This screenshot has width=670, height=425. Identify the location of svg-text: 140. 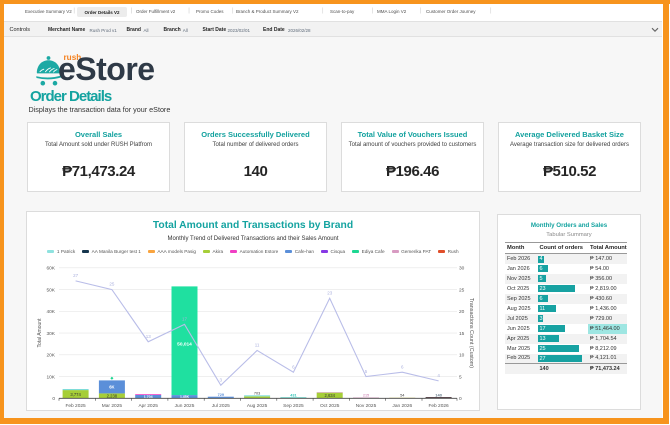
(438, 394).